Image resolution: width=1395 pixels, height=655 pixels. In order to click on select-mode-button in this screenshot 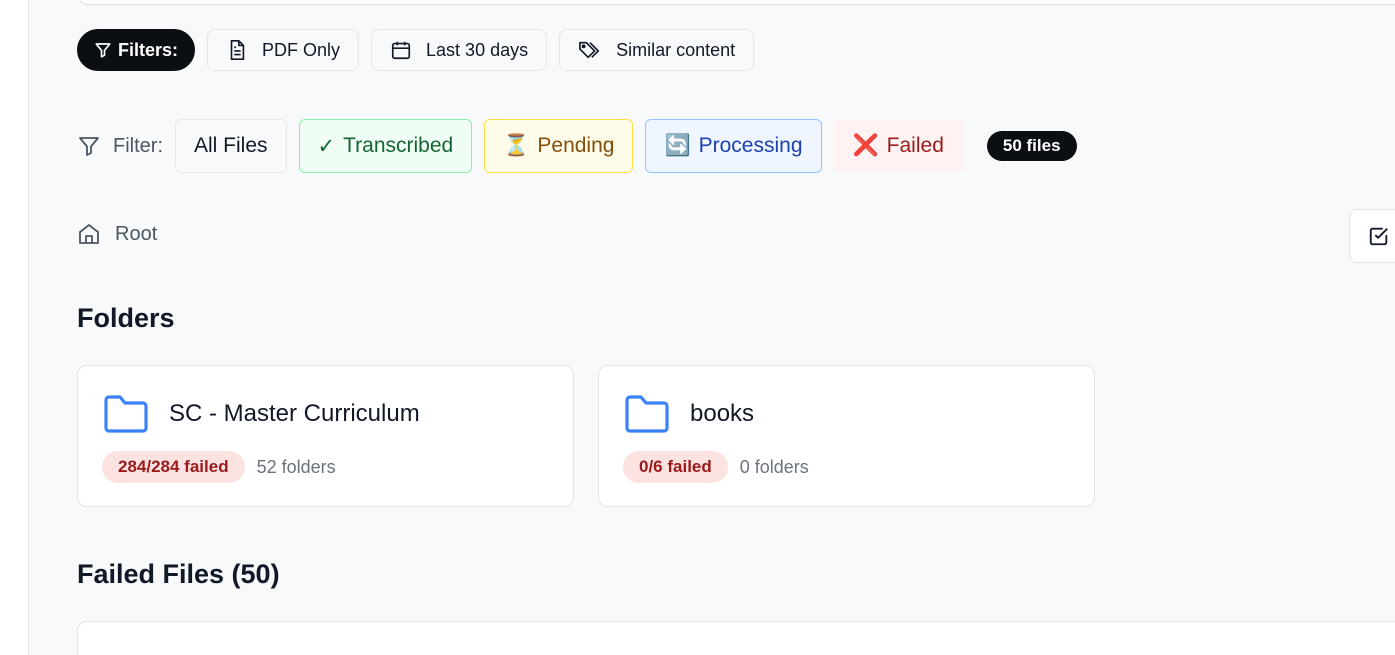, I will do `click(1372, 236)`.